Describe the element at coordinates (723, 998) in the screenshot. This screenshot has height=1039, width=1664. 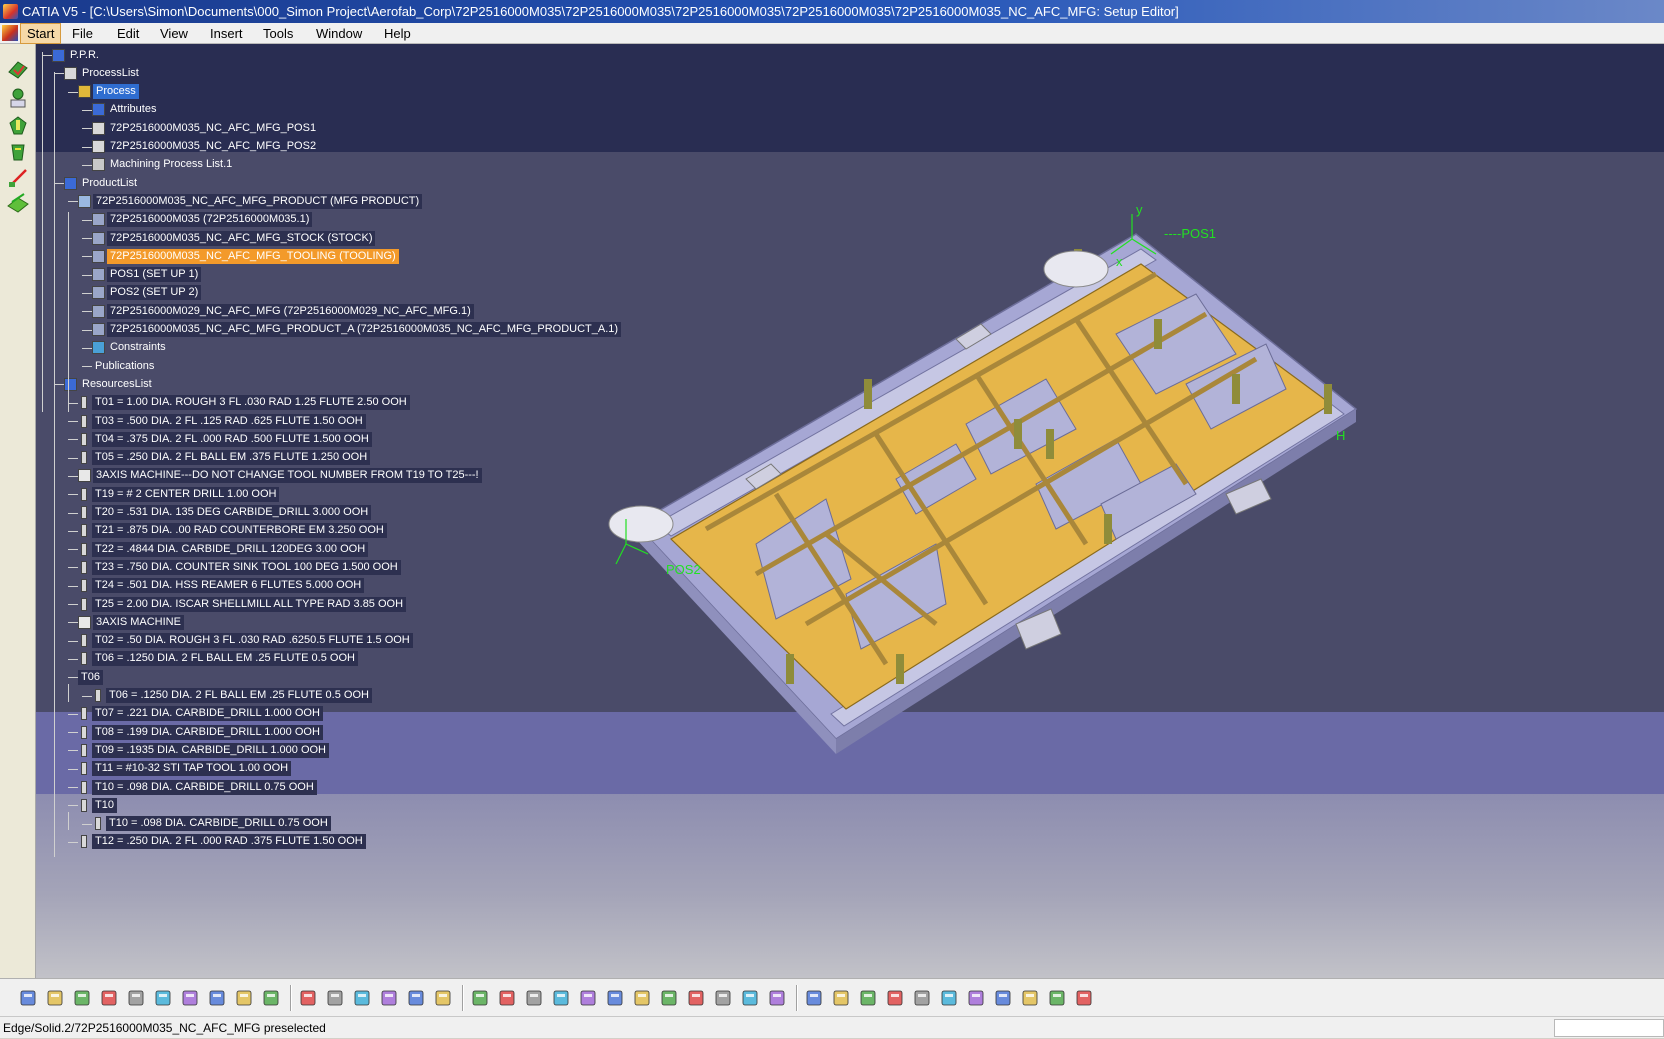
I see `view-mode-icon` at that location.